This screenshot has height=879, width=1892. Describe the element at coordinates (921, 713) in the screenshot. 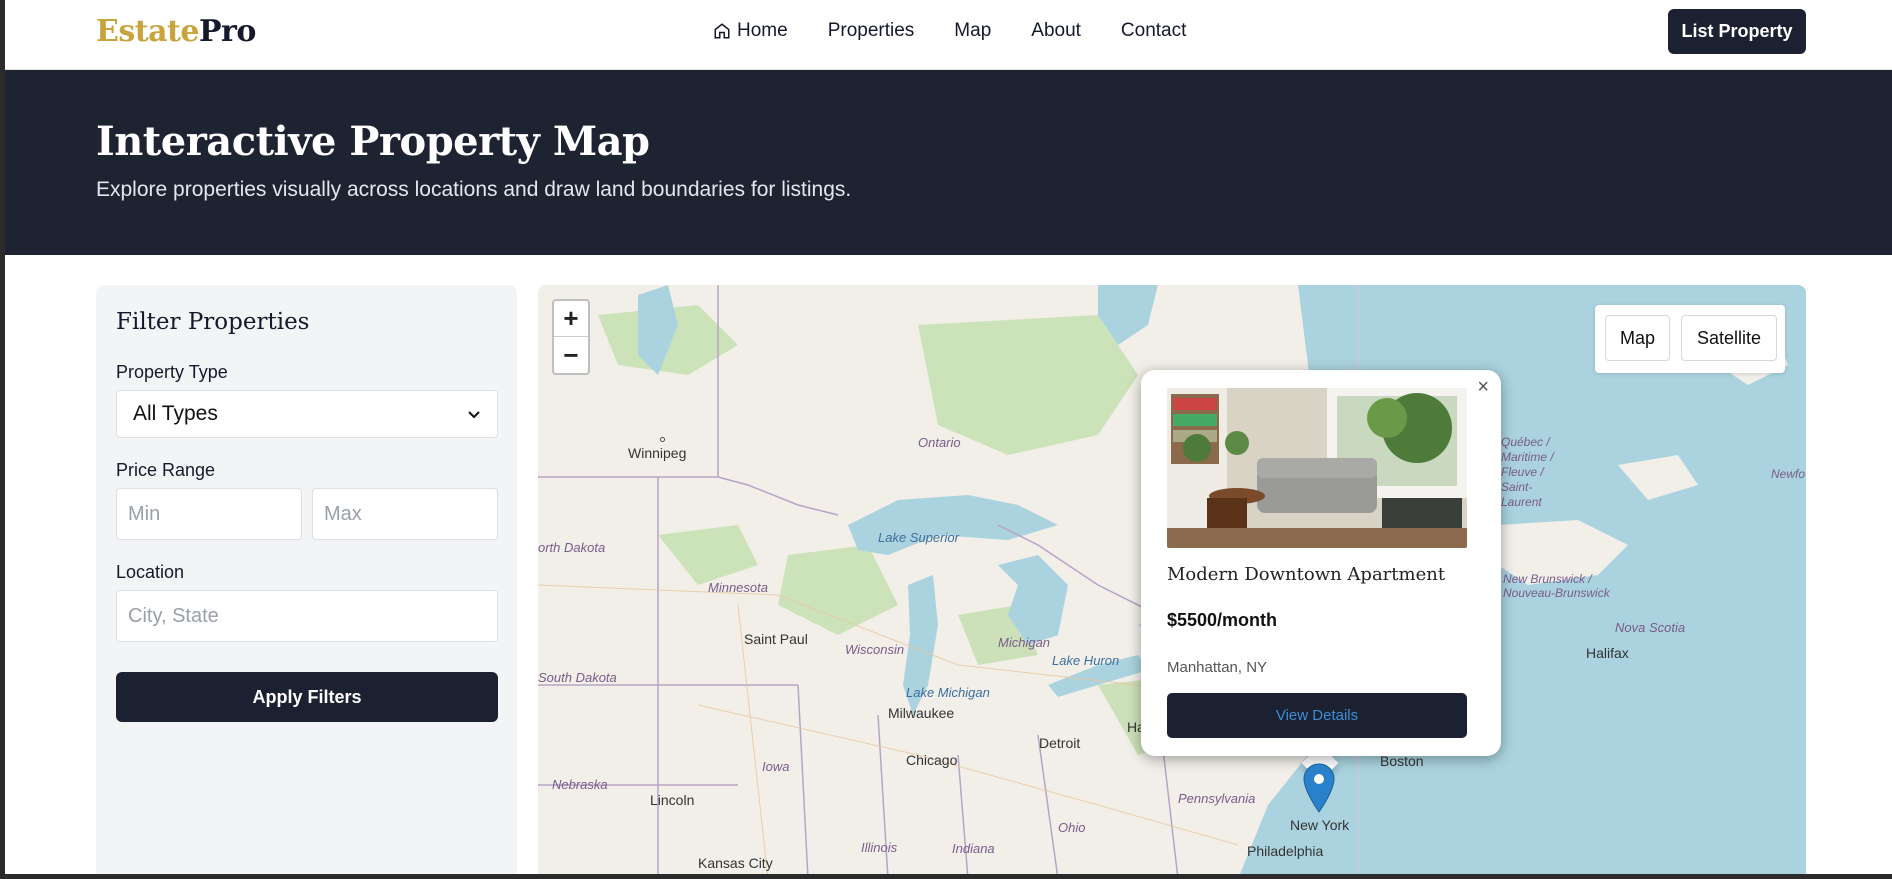

I see `label-milwaukee: Milwaukee` at that location.